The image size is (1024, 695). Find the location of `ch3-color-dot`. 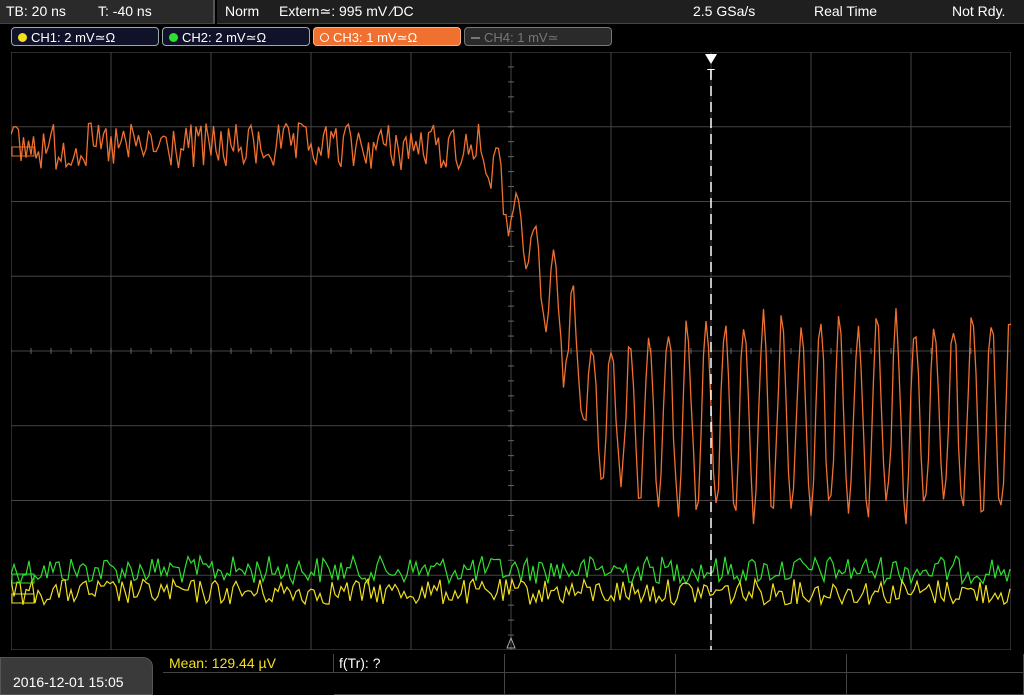

ch3-color-dot is located at coordinates (324, 38).